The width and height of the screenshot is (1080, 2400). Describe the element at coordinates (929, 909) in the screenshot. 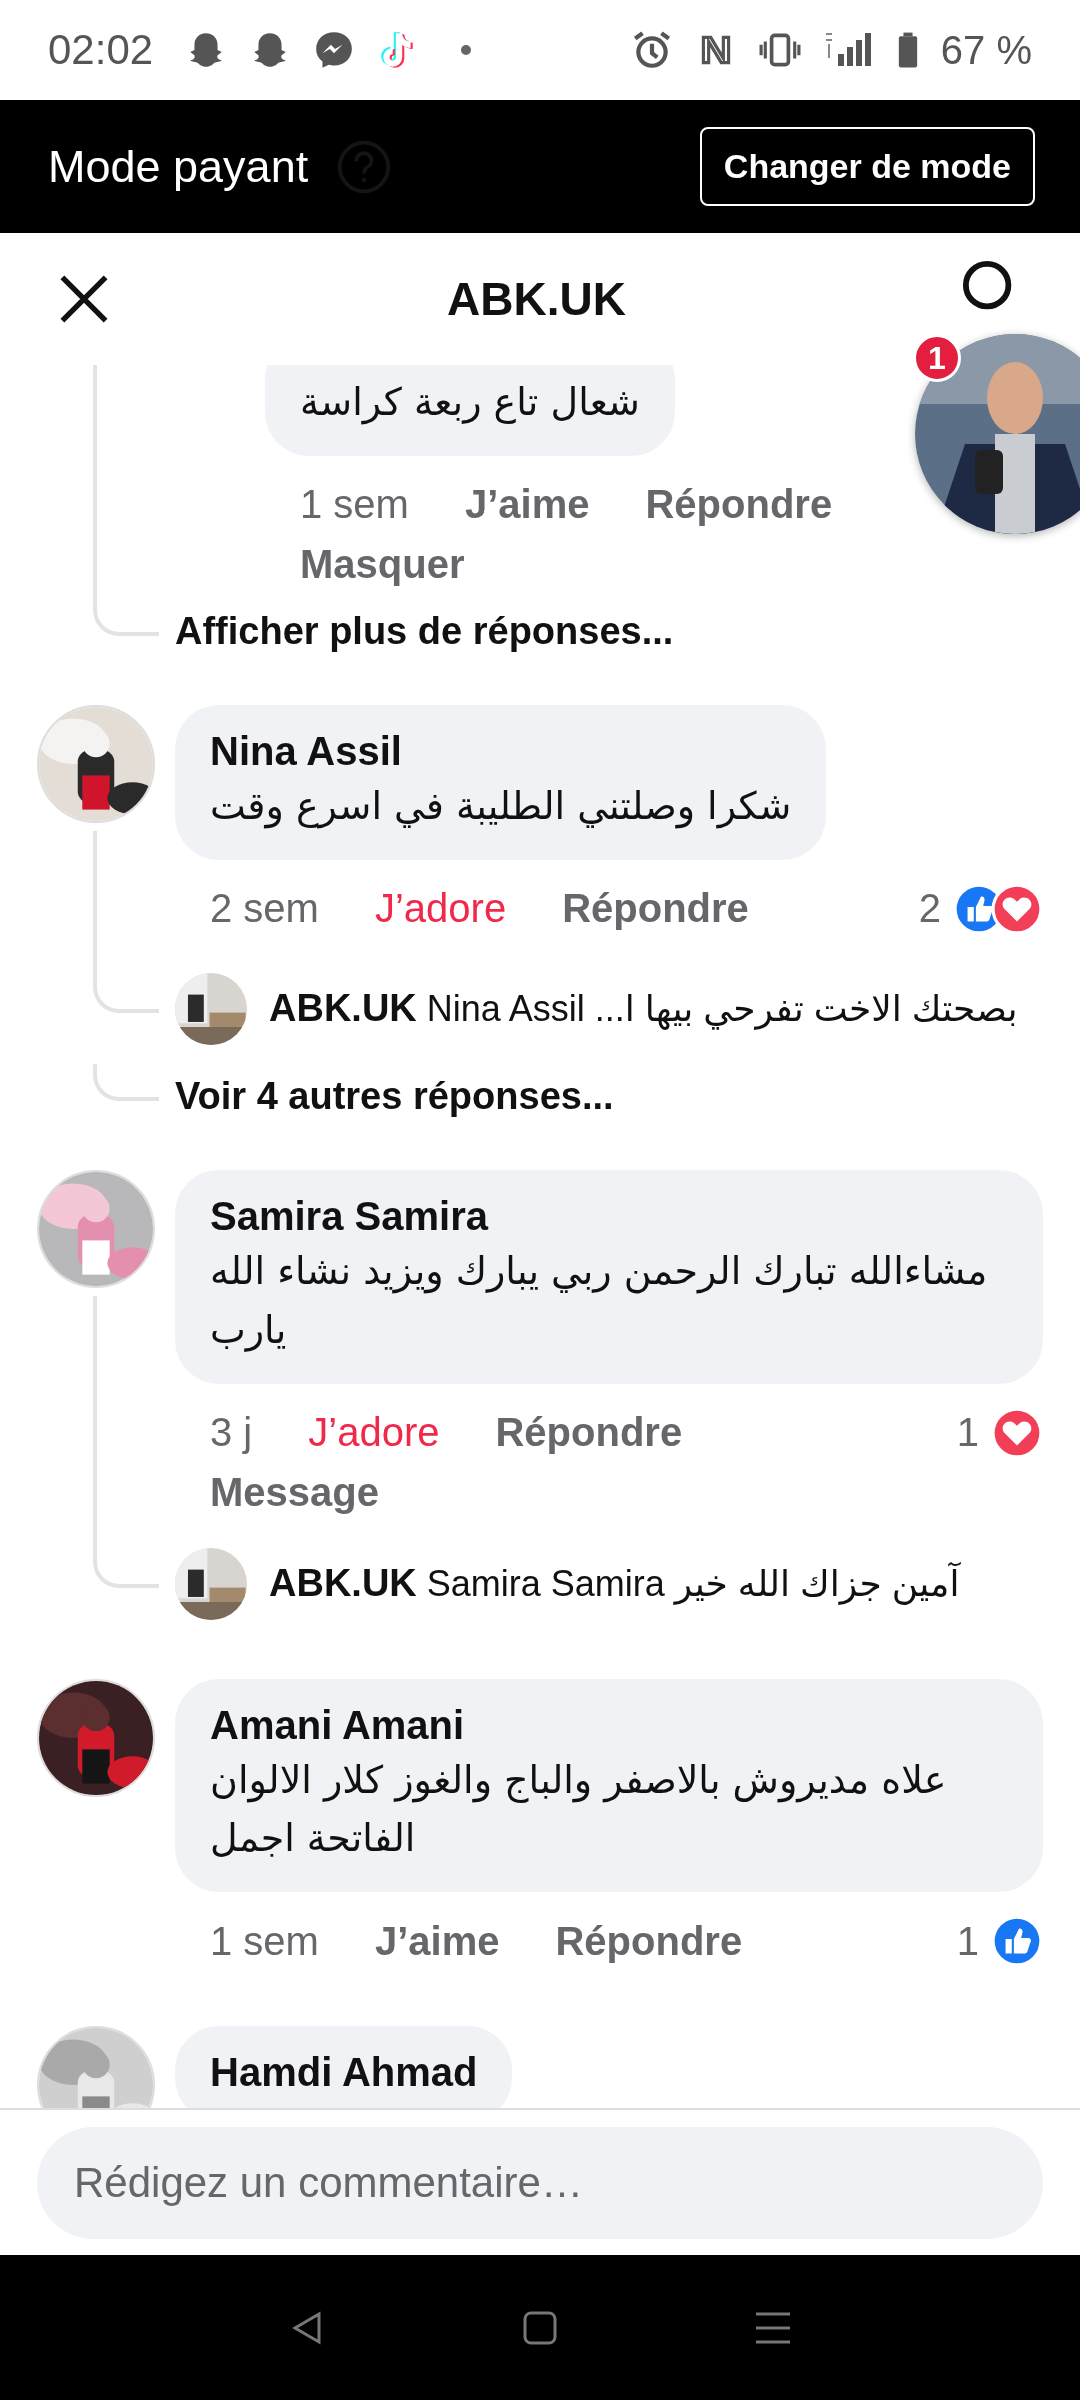

I see `reaction-count: 2` at that location.